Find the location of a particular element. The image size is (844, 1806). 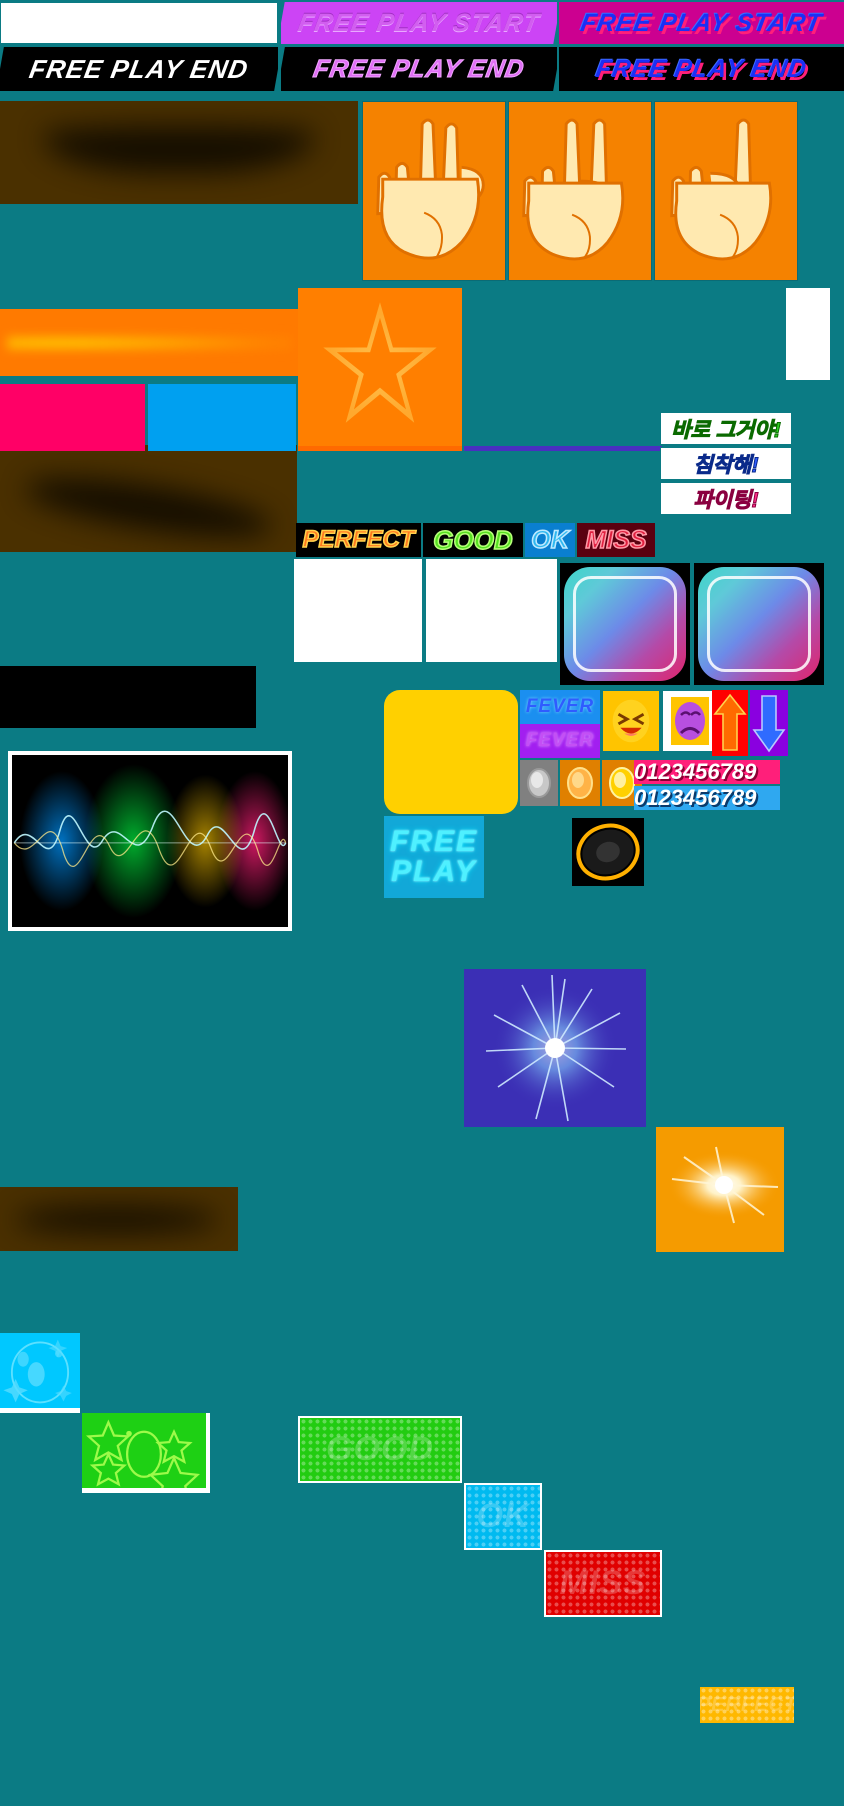

effect-spectrum-waveform is located at coordinates (150, 841).